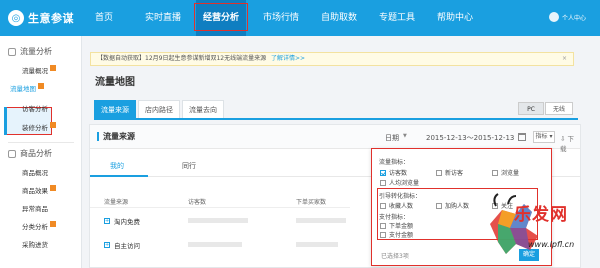 The image size is (600, 268). I want to click on download-button: ⇩ 下载, so click(570, 143).